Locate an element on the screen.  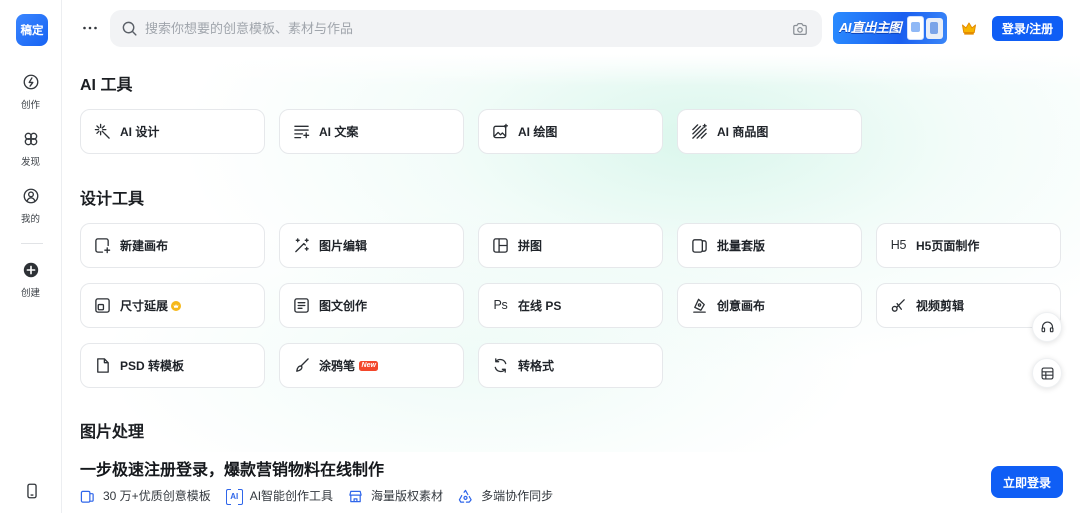
sidebar-divider is located at coordinates (32, 243).